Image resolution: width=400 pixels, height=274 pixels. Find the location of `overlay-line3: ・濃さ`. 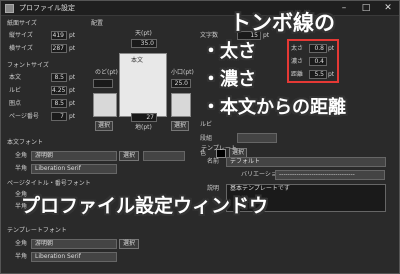

overlay-line3: ・濃さ is located at coordinates (229, 79).